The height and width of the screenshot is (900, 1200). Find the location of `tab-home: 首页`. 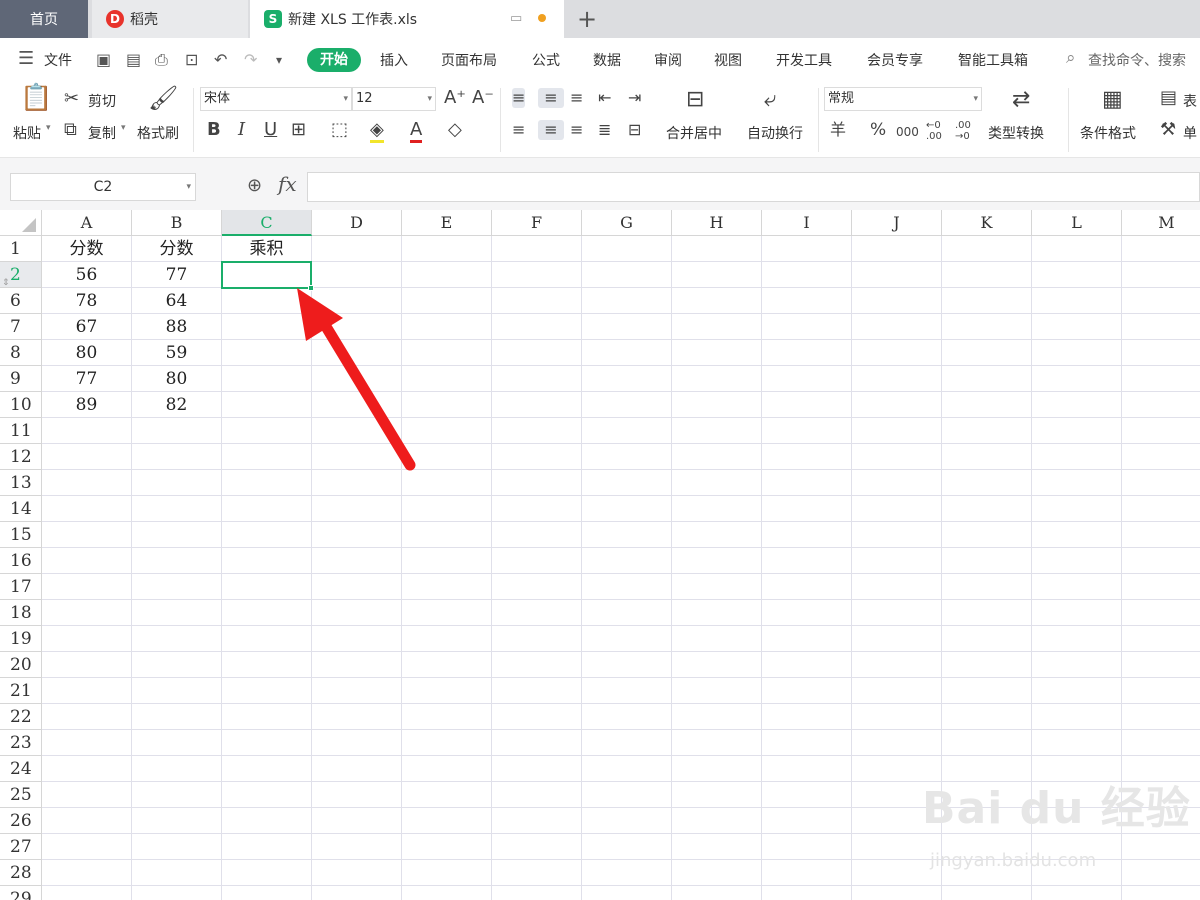

tab-home: 首页 is located at coordinates (44, 19).